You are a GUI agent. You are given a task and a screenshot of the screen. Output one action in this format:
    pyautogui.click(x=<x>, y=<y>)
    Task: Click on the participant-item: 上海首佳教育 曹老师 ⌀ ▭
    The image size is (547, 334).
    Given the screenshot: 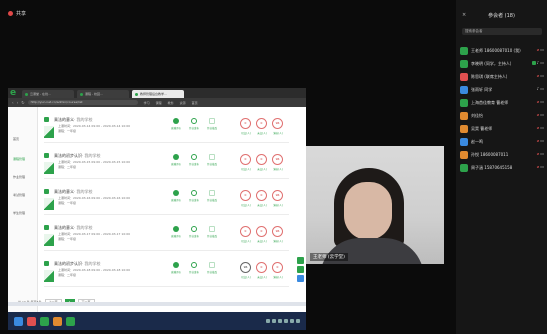 What is the action you would take?
    pyautogui.click(x=502, y=102)
    